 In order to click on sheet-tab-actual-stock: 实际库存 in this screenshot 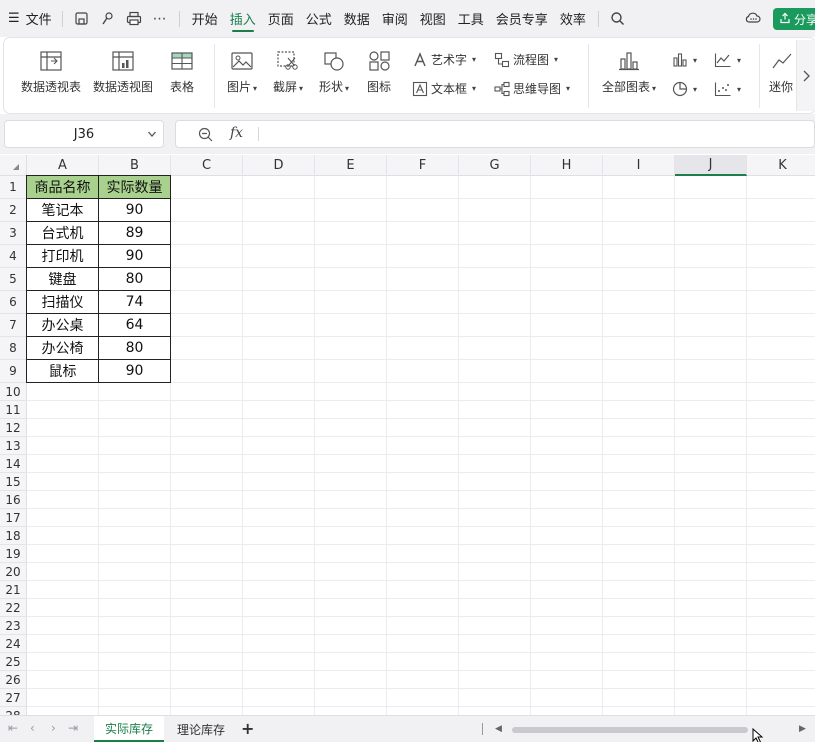, I will do `click(129, 729)`.